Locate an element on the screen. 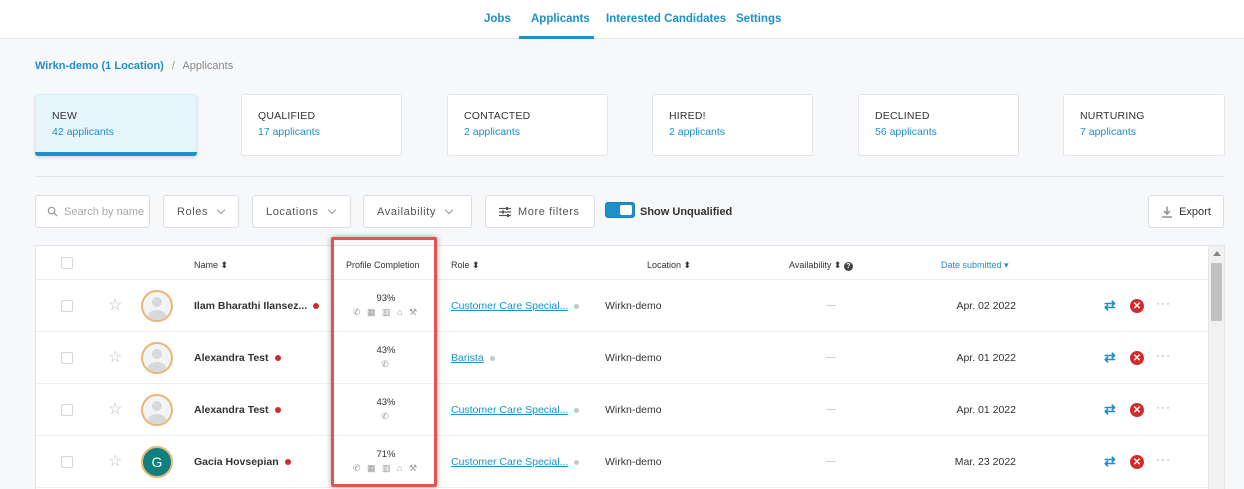 The image size is (1244, 489). availability-filter-label: Availability is located at coordinates (406, 211).